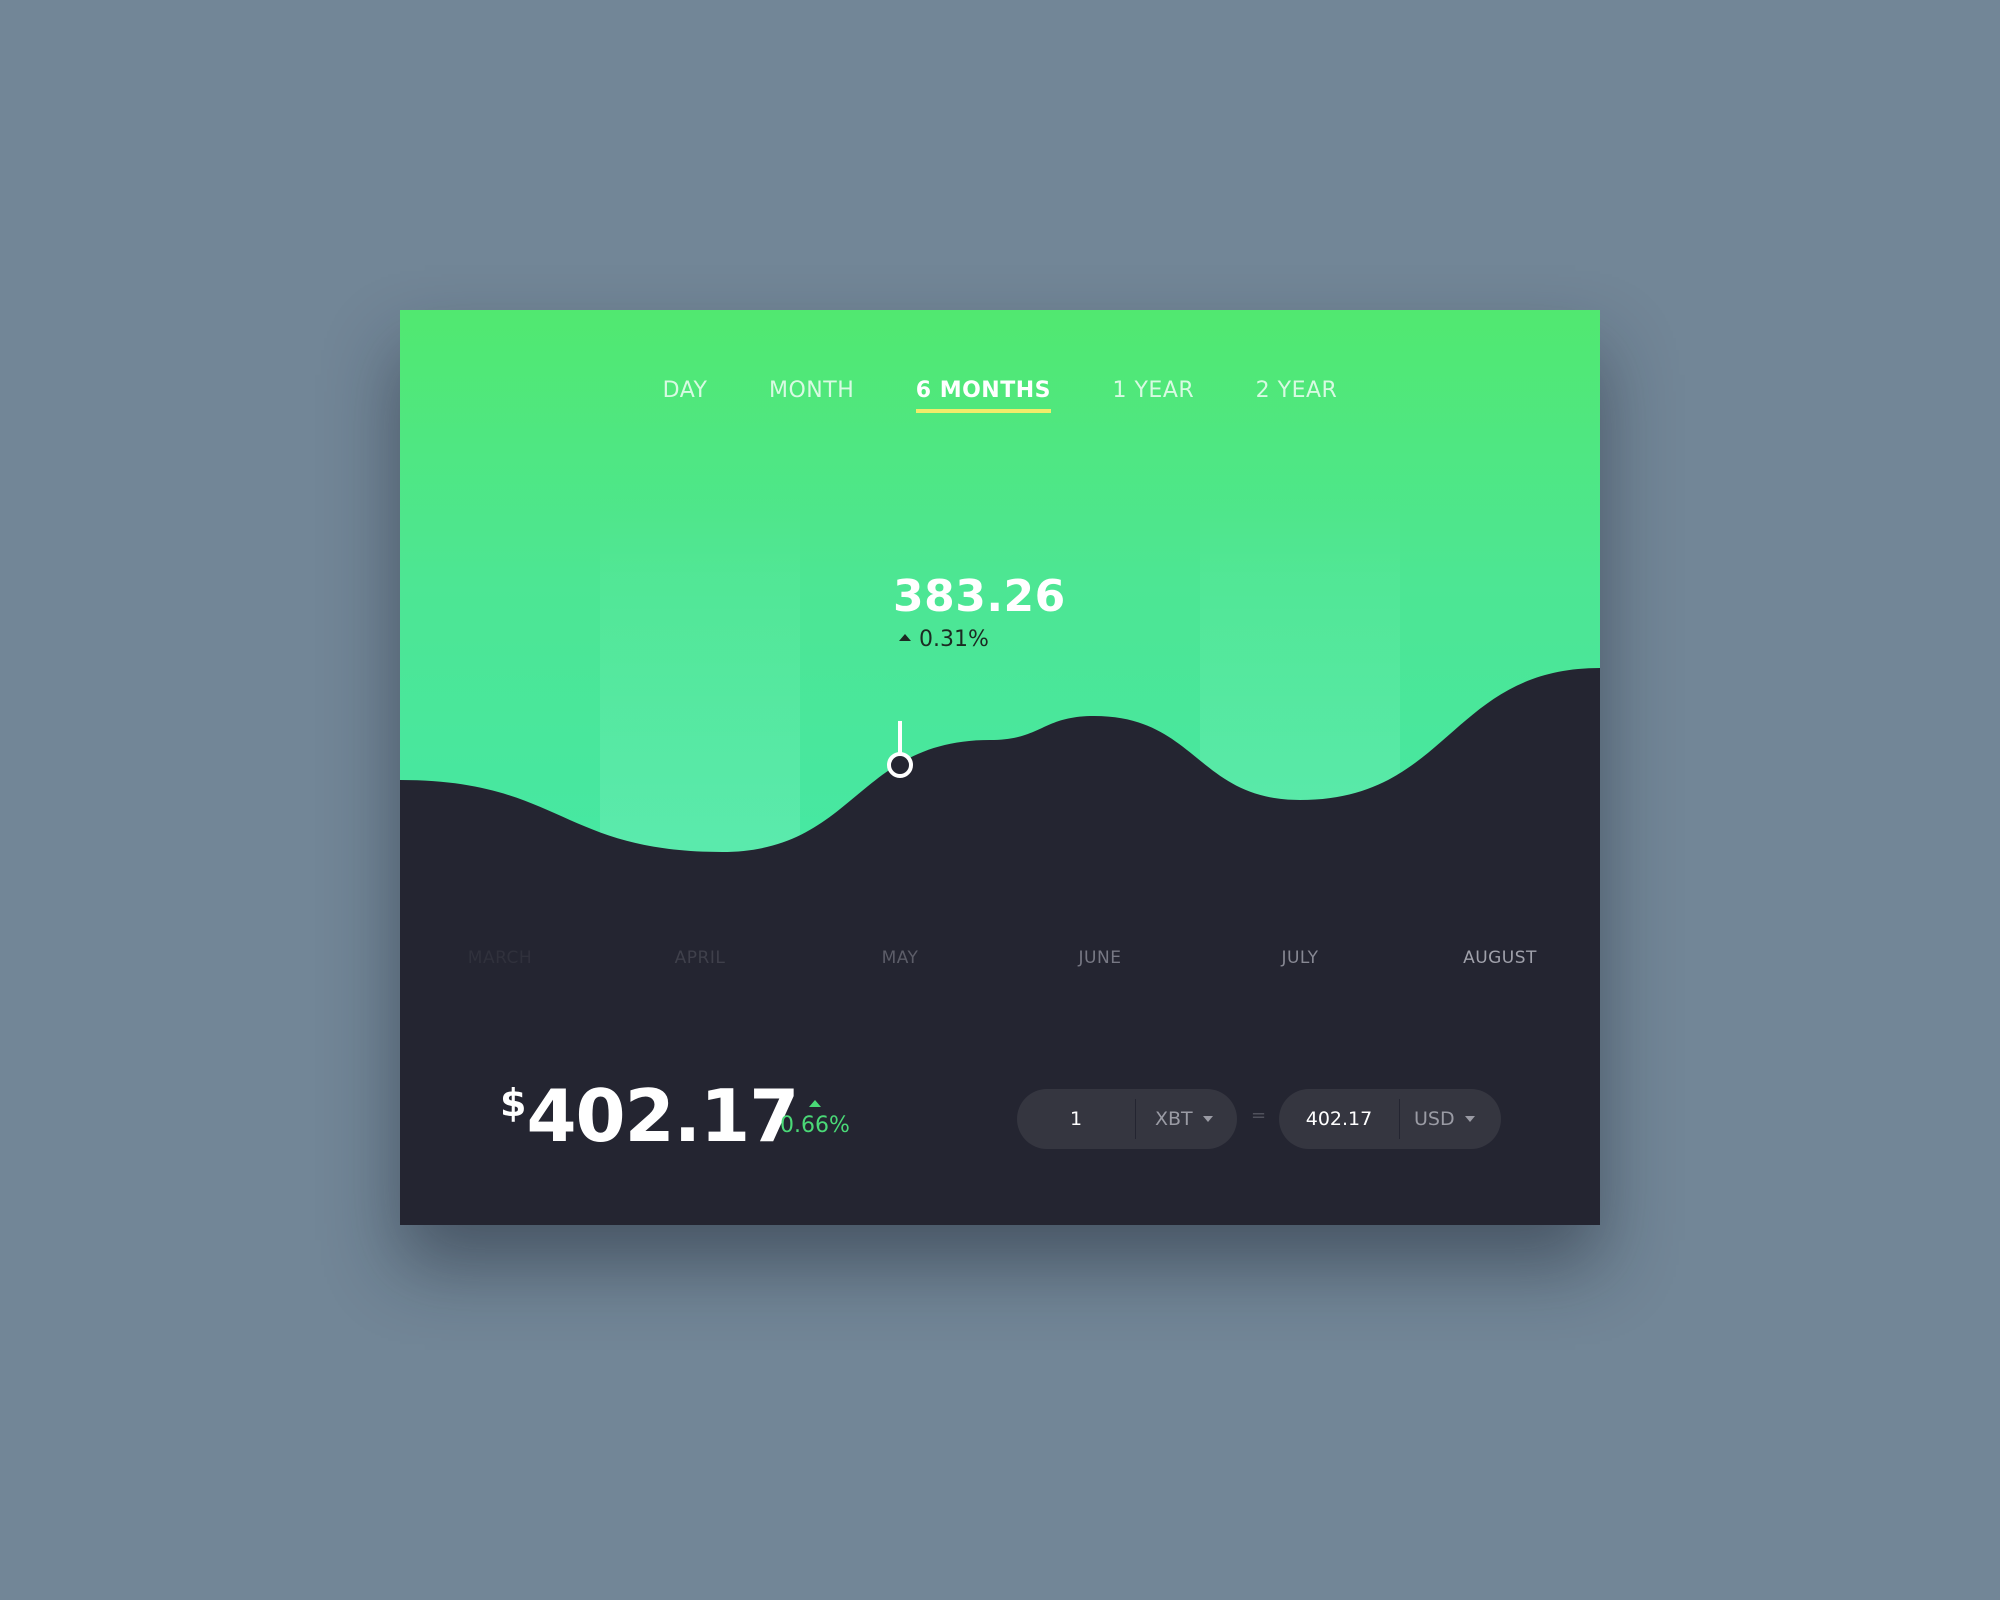  I want to click on from-amount-input: 1, so click(1076, 1119).